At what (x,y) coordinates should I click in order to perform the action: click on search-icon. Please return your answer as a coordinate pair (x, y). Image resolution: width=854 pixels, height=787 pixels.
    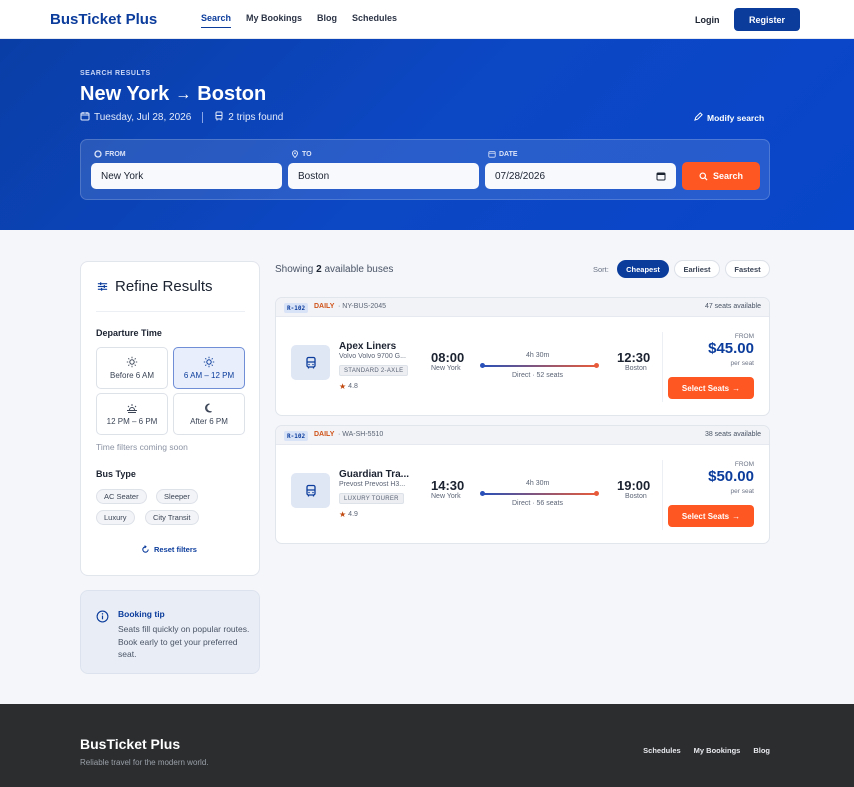
    Looking at the image, I should click on (703, 176).